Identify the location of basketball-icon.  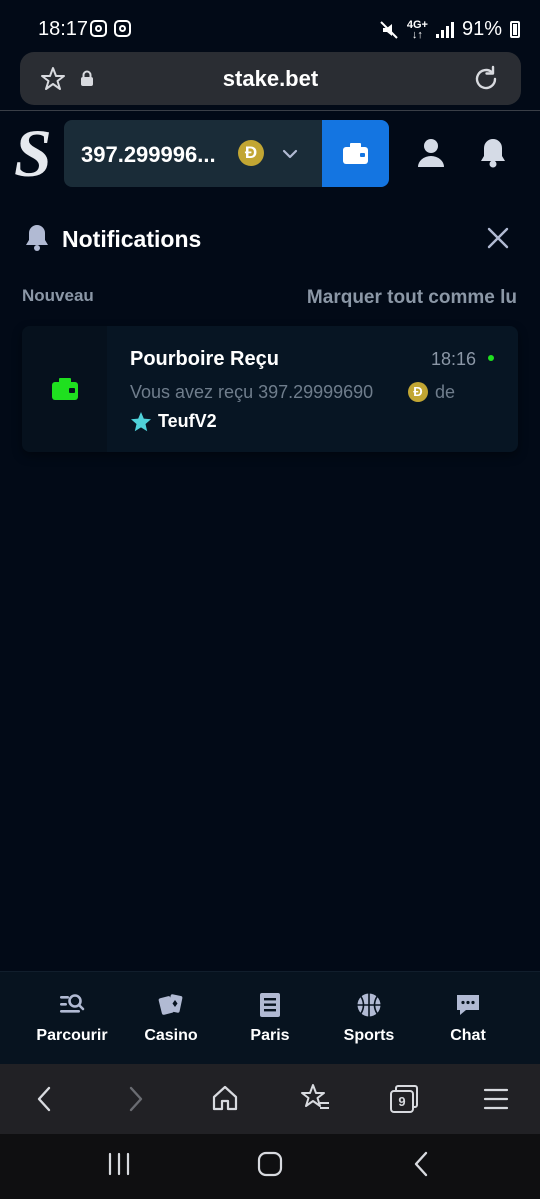
(369, 1005).